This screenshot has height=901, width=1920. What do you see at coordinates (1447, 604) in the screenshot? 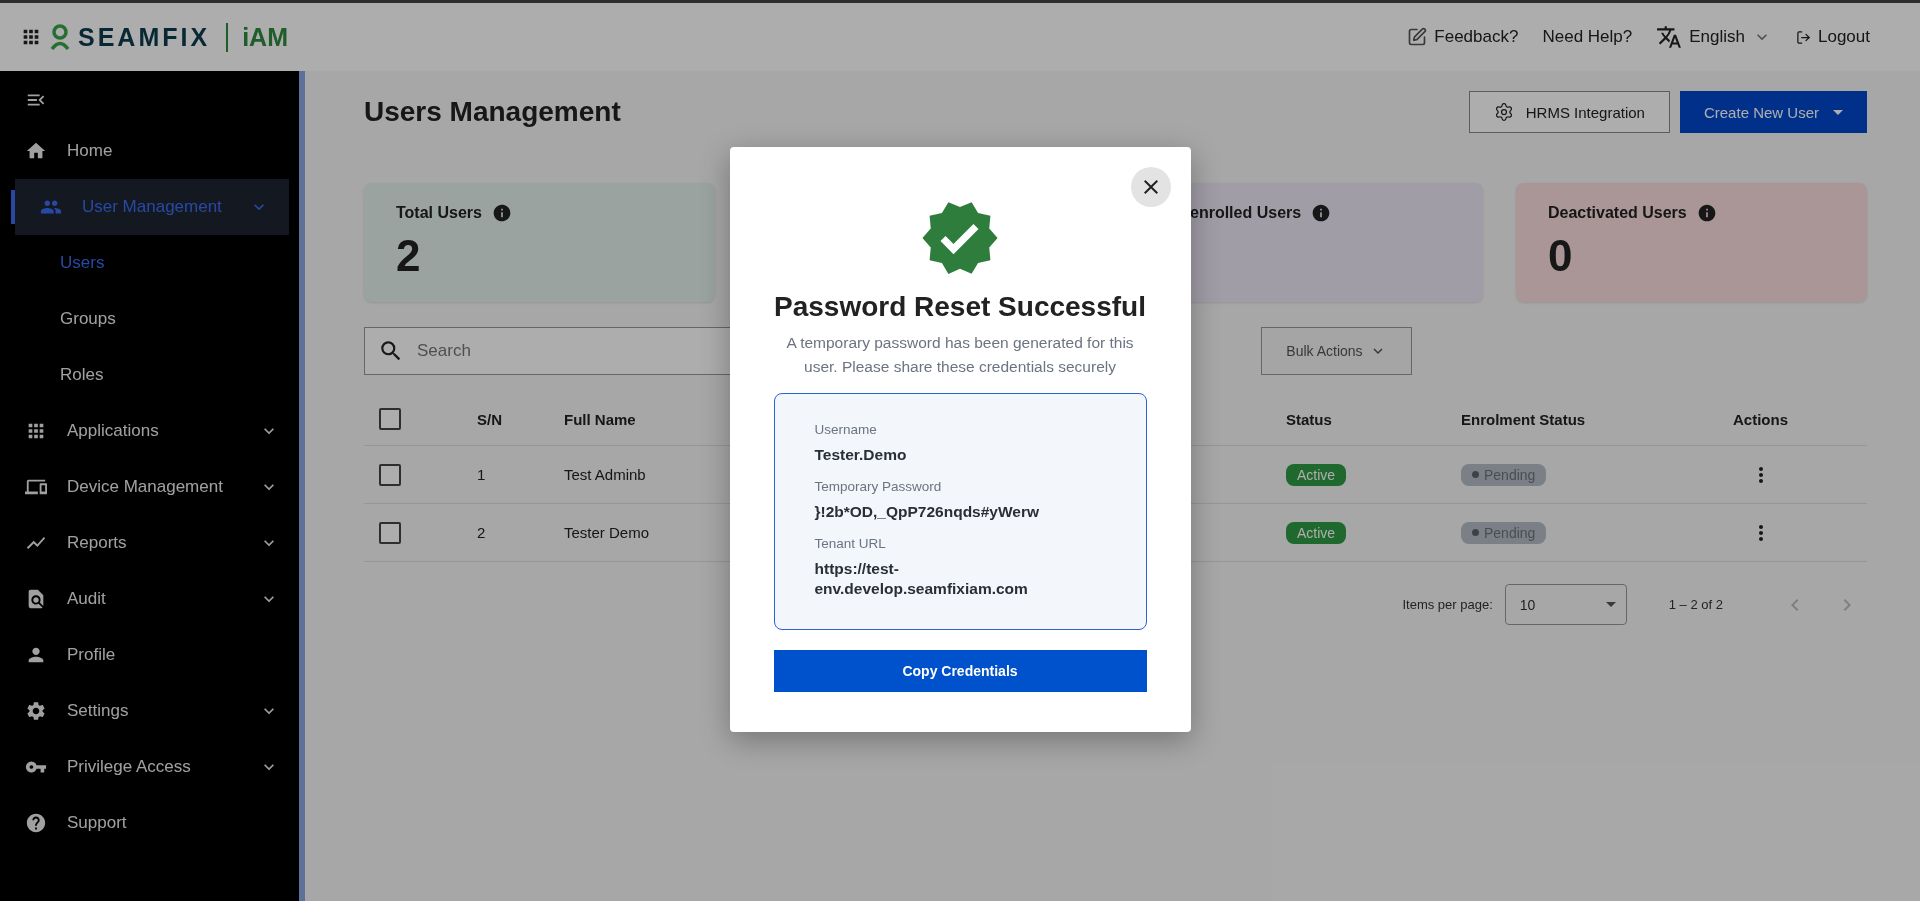
I see `items-per-page-label: Items per page:` at bounding box center [1447, 604].